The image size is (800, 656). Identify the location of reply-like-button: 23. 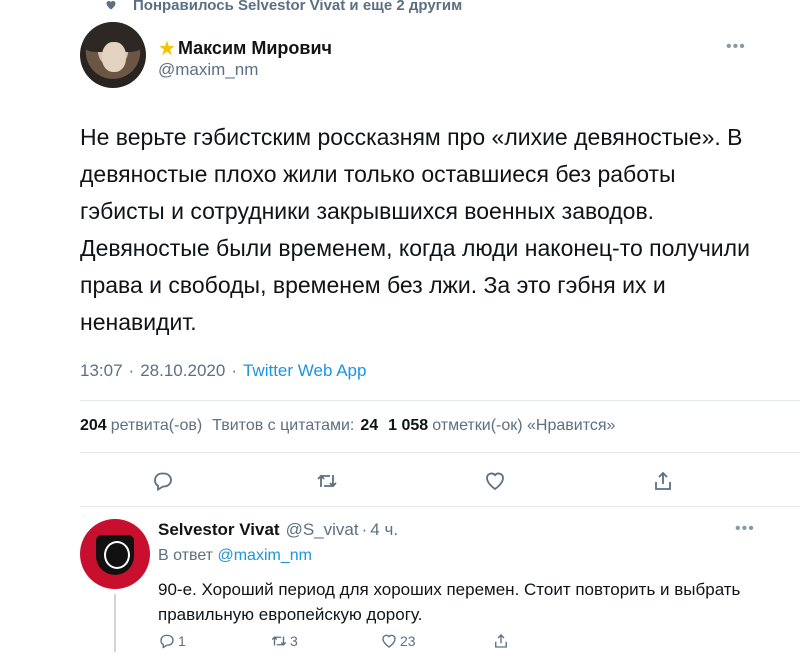
(398, 641).